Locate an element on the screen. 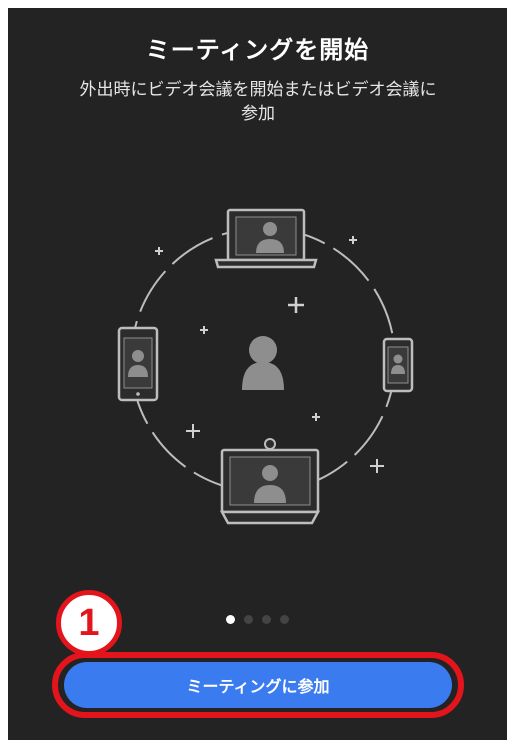 The width and height of the screenshot is (515, 740). tablet-icon is located at coordinates (138, 364).